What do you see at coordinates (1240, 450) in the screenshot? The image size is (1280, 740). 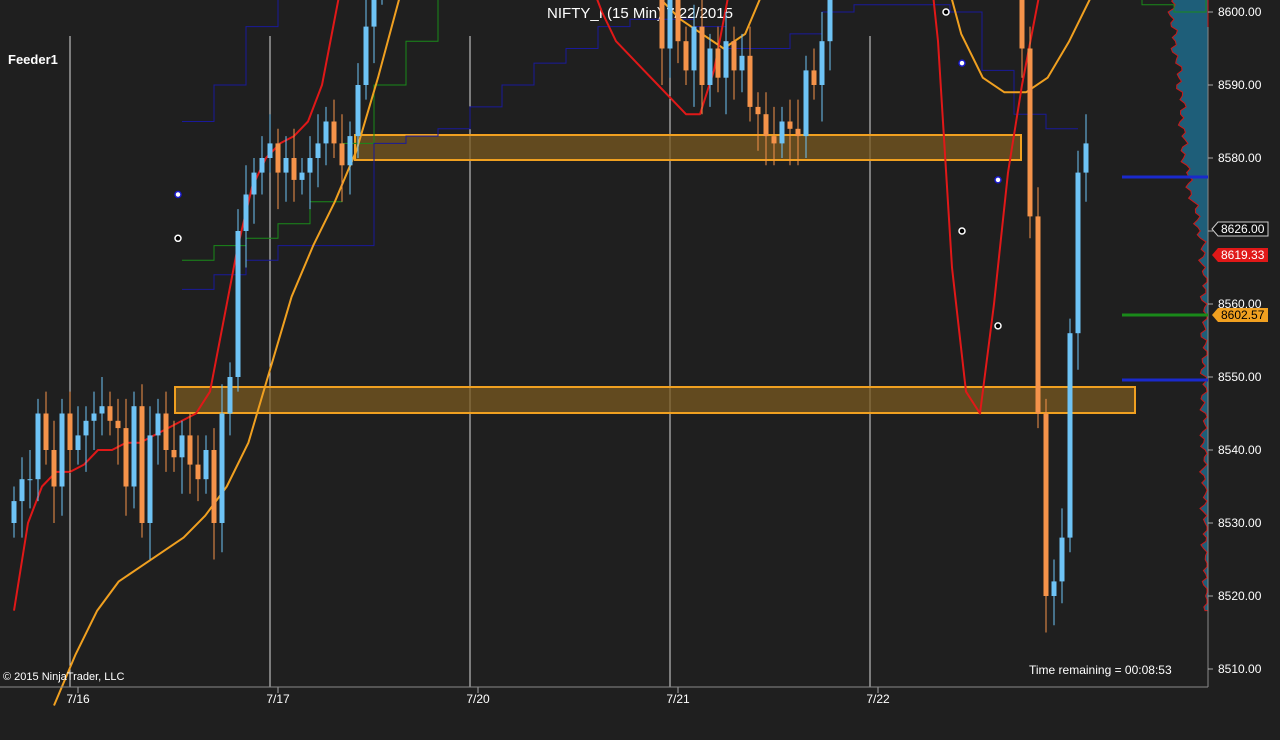 I see `y-tick-label: 8540.00` at bounding box center [1240, 450].